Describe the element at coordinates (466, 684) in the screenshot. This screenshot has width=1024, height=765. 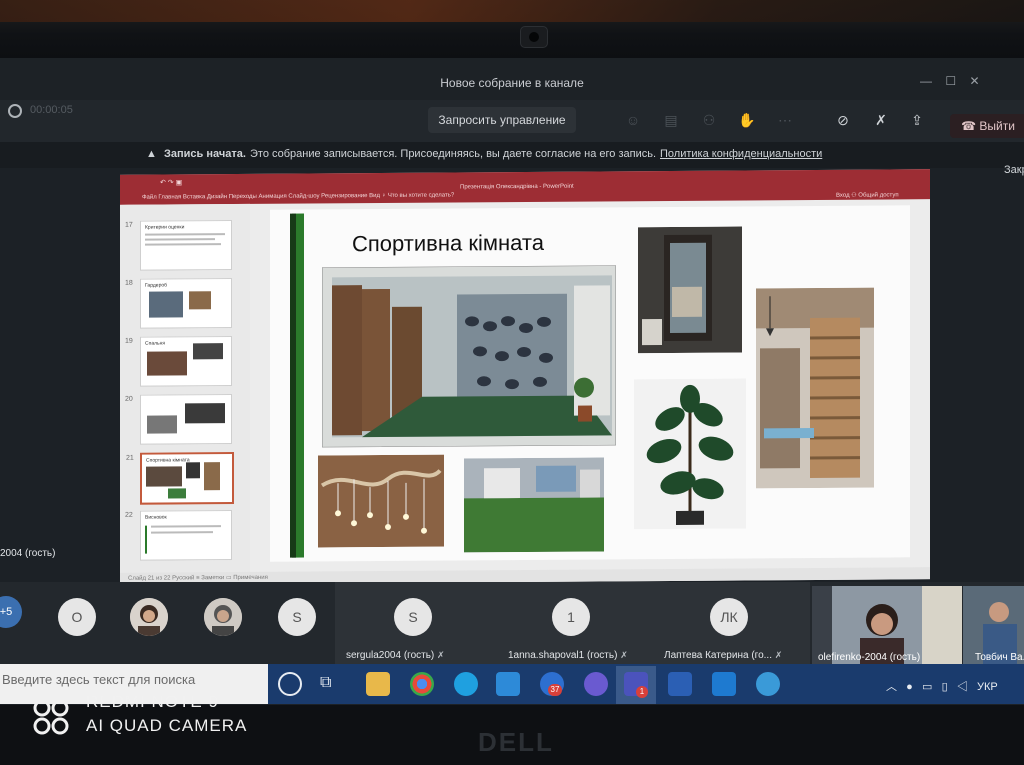
I see `skype-icon` at that location.